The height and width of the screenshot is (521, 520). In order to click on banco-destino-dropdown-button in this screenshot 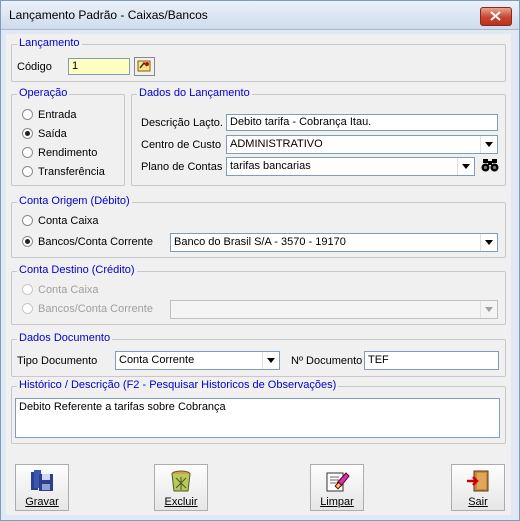, I will do `click(488, 309)`.